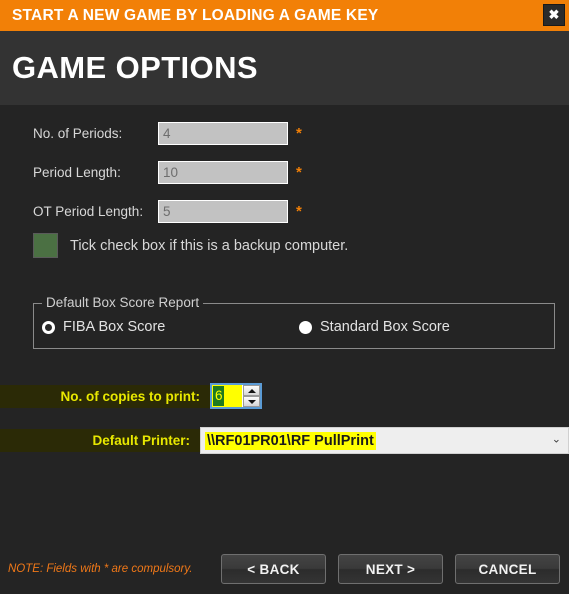 The image size is (569, 594). I want to click on label-ot-period-length: OT Period Length:, so click(88, 211).